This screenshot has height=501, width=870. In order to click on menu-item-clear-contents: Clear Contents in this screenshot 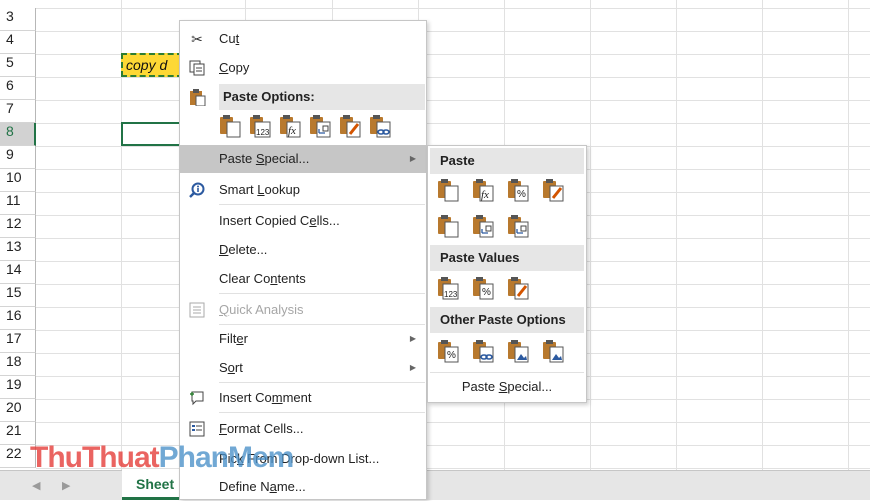, I will do `click(303, 279)`.